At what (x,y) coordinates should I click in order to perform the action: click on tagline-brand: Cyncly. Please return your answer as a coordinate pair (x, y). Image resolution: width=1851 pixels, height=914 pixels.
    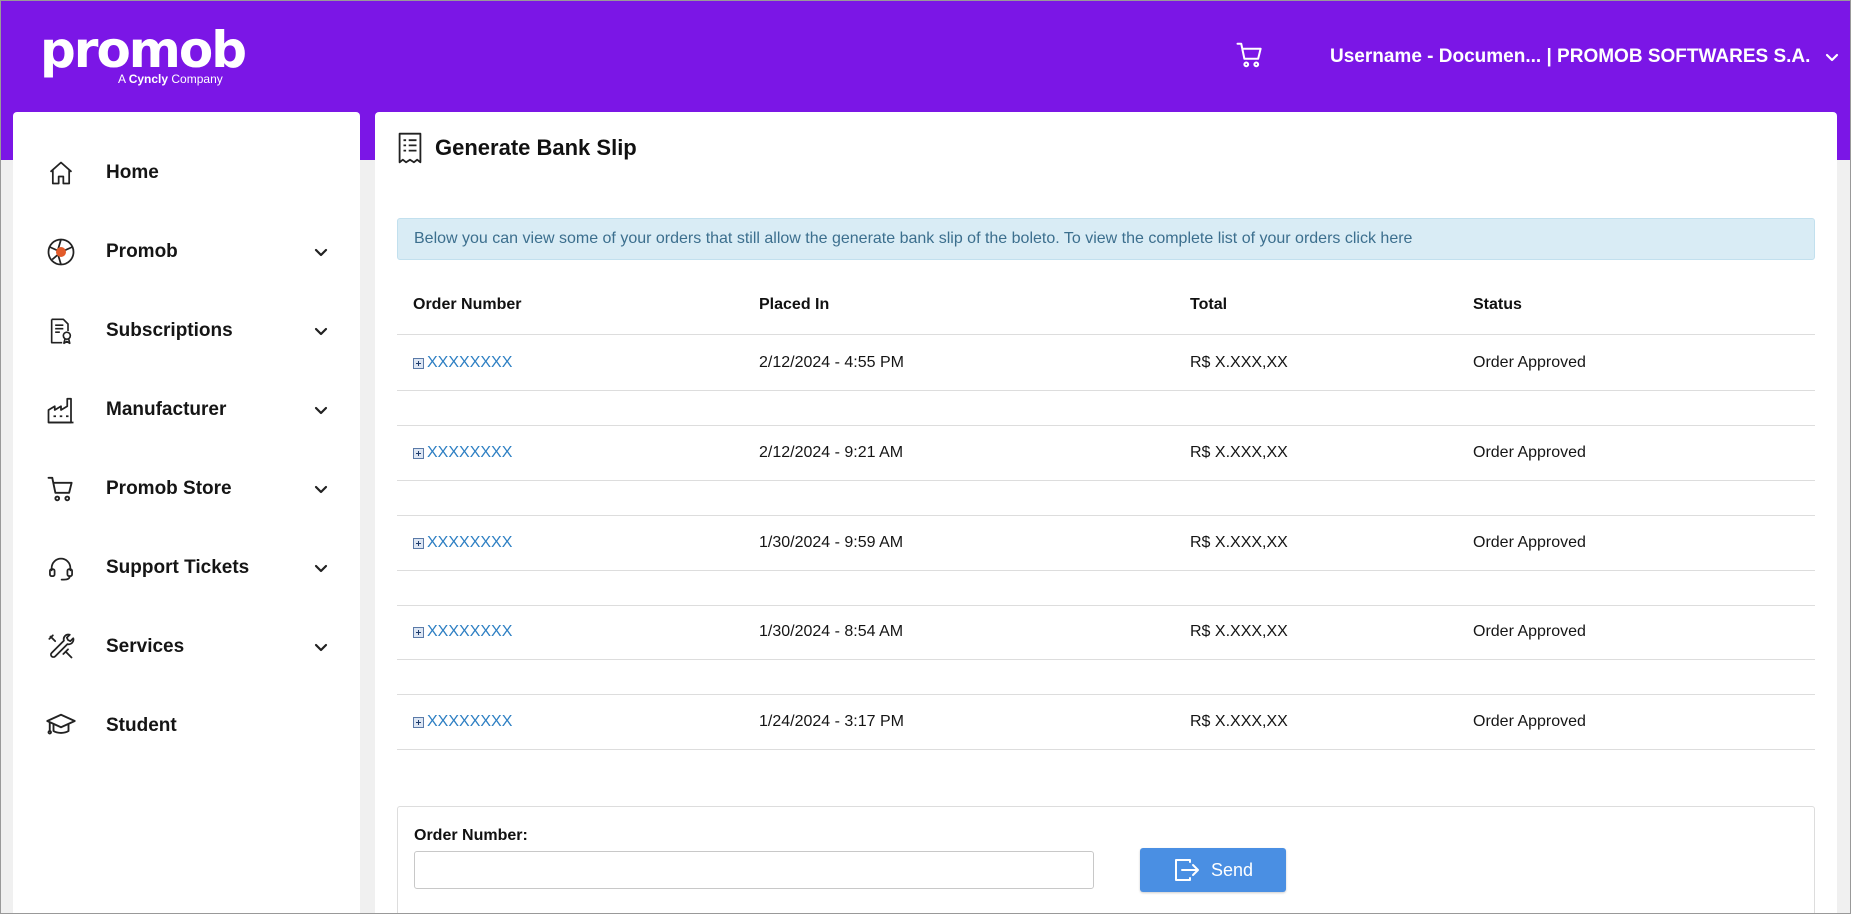
    Looking at the image, I should click on (148, 79).